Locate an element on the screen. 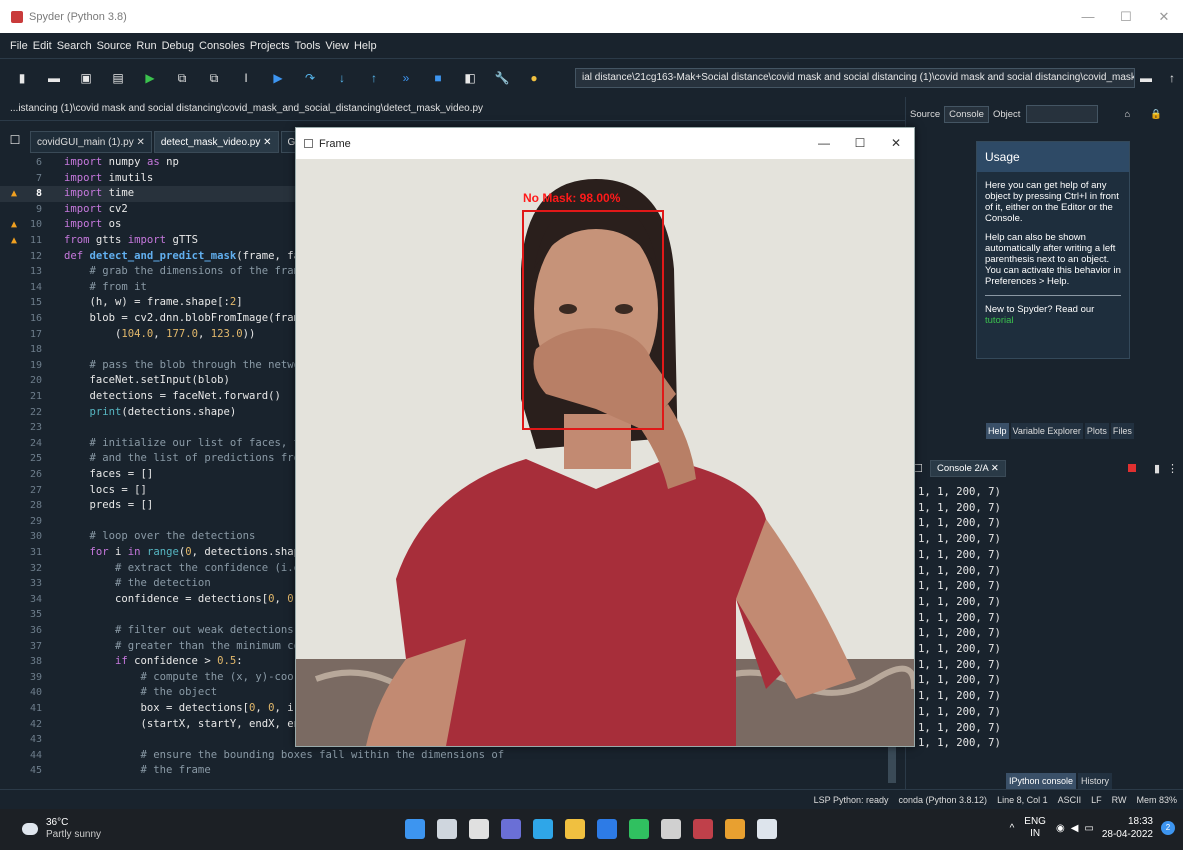 The width and height of the screenshot is (1183, 850). browse-tabs-icon: ☐ is located at coordinates (15, 140).